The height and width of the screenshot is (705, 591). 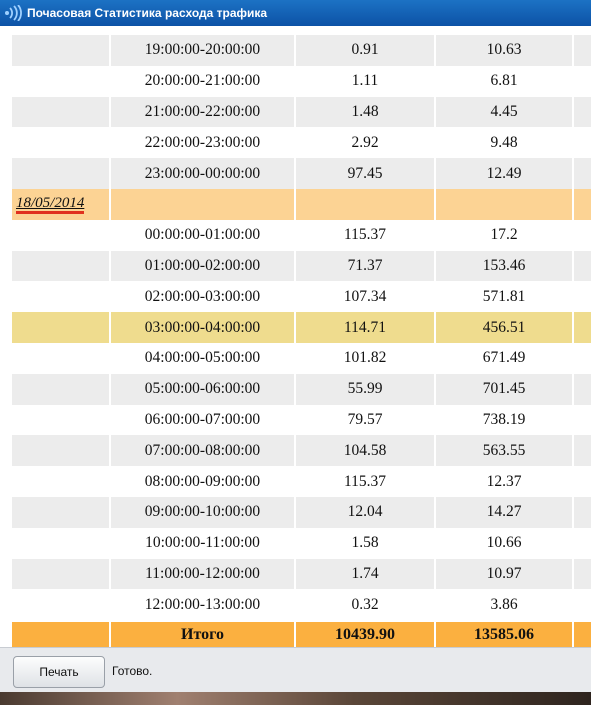 I want to click on hour-cell: 05:00:00-06:00:00, so click(x=202, y=389).